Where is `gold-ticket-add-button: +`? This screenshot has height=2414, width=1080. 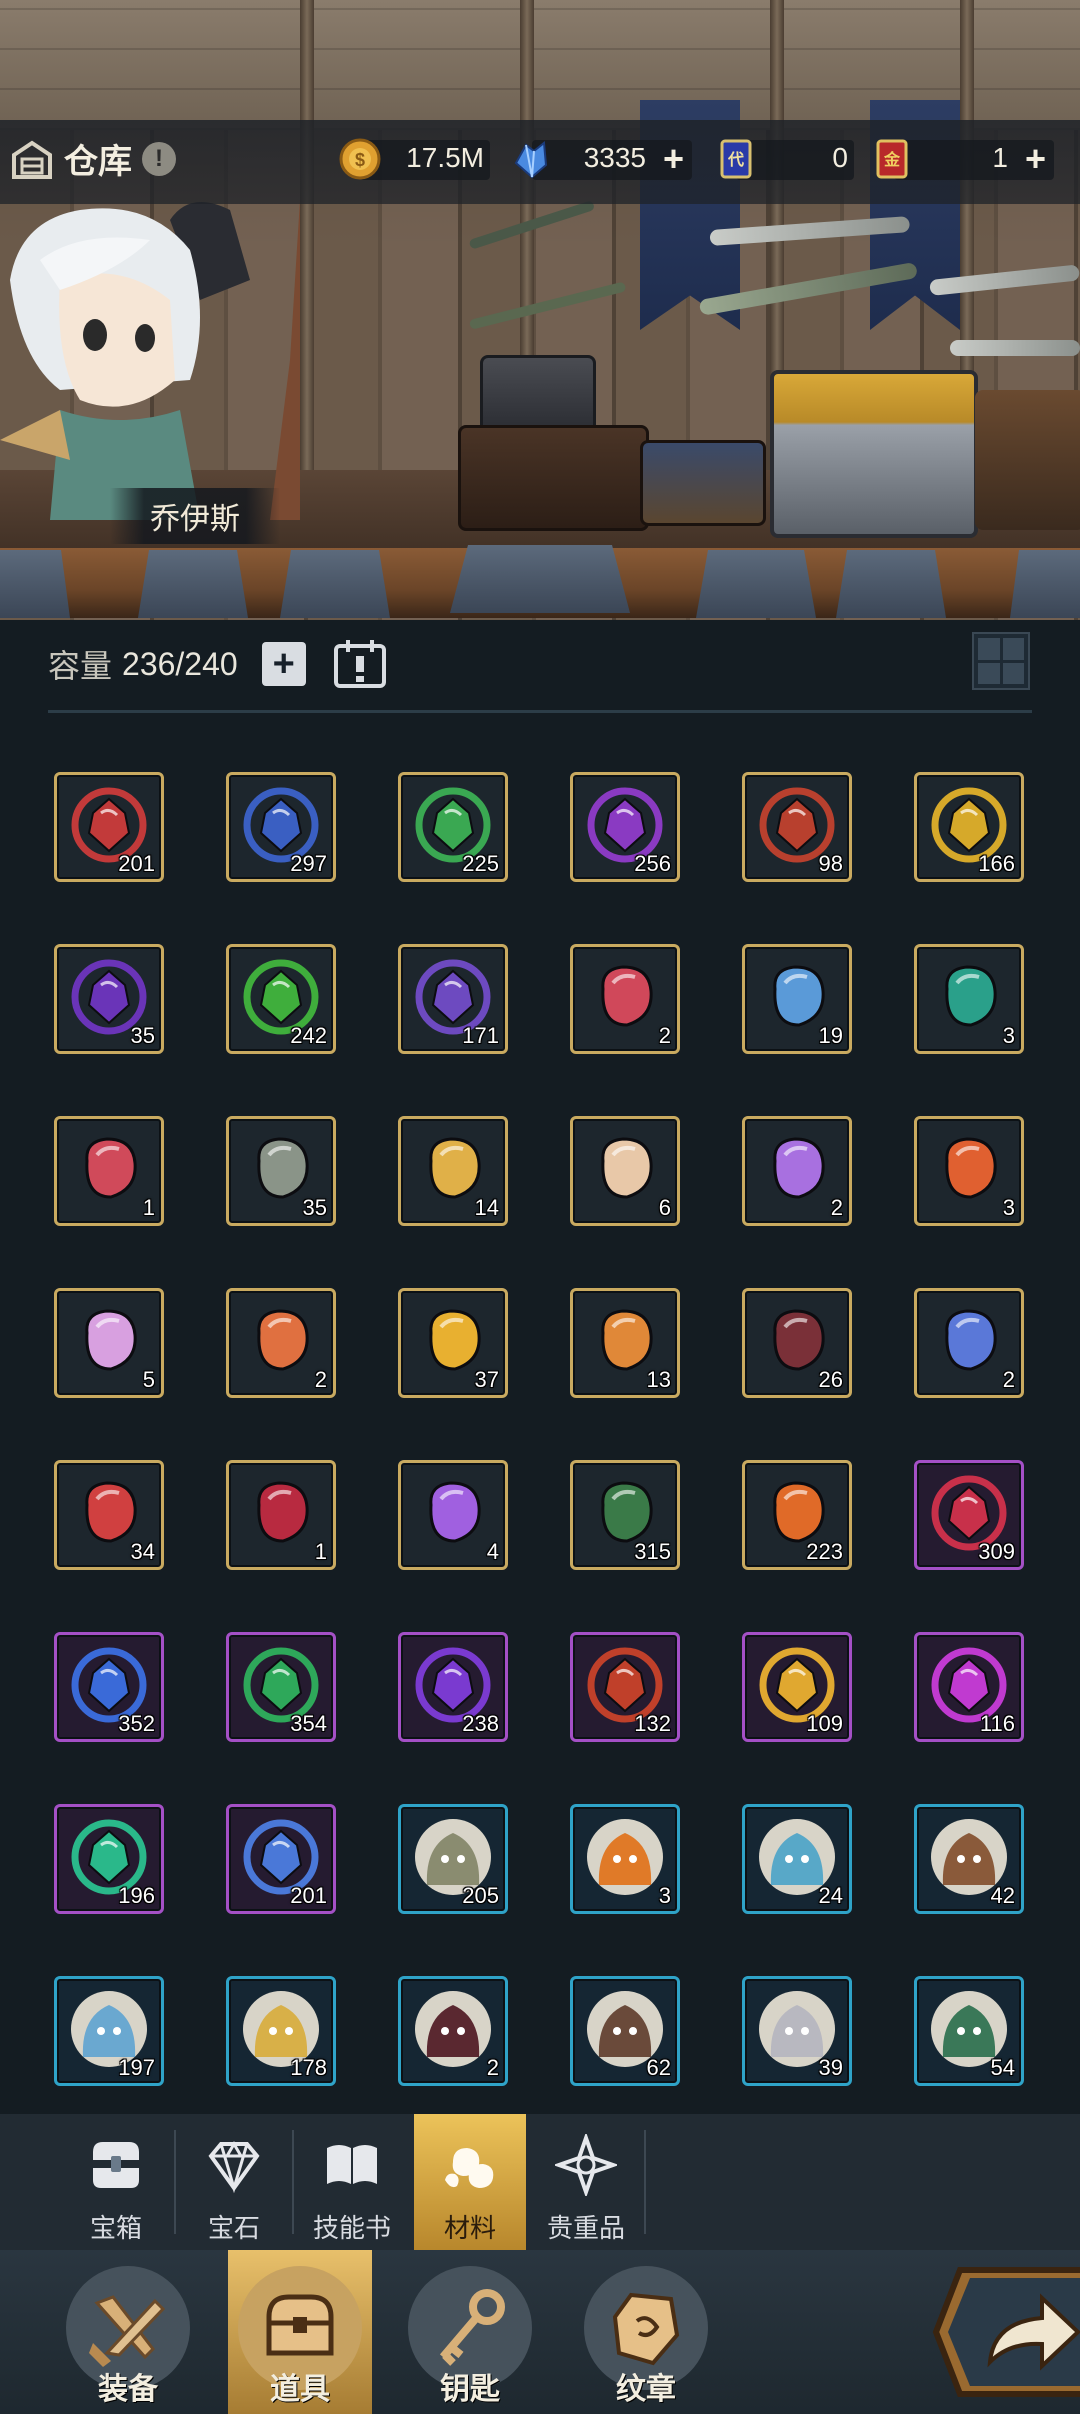 gold-ticket-add-button: + is located at coordinates (1035, 159).